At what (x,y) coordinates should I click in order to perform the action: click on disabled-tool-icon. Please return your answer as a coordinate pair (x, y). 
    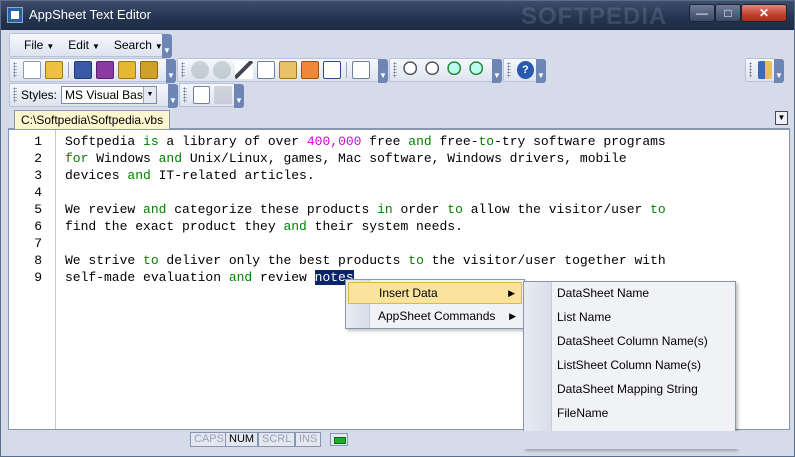
    Looking at the image, I should click on (223, 95).